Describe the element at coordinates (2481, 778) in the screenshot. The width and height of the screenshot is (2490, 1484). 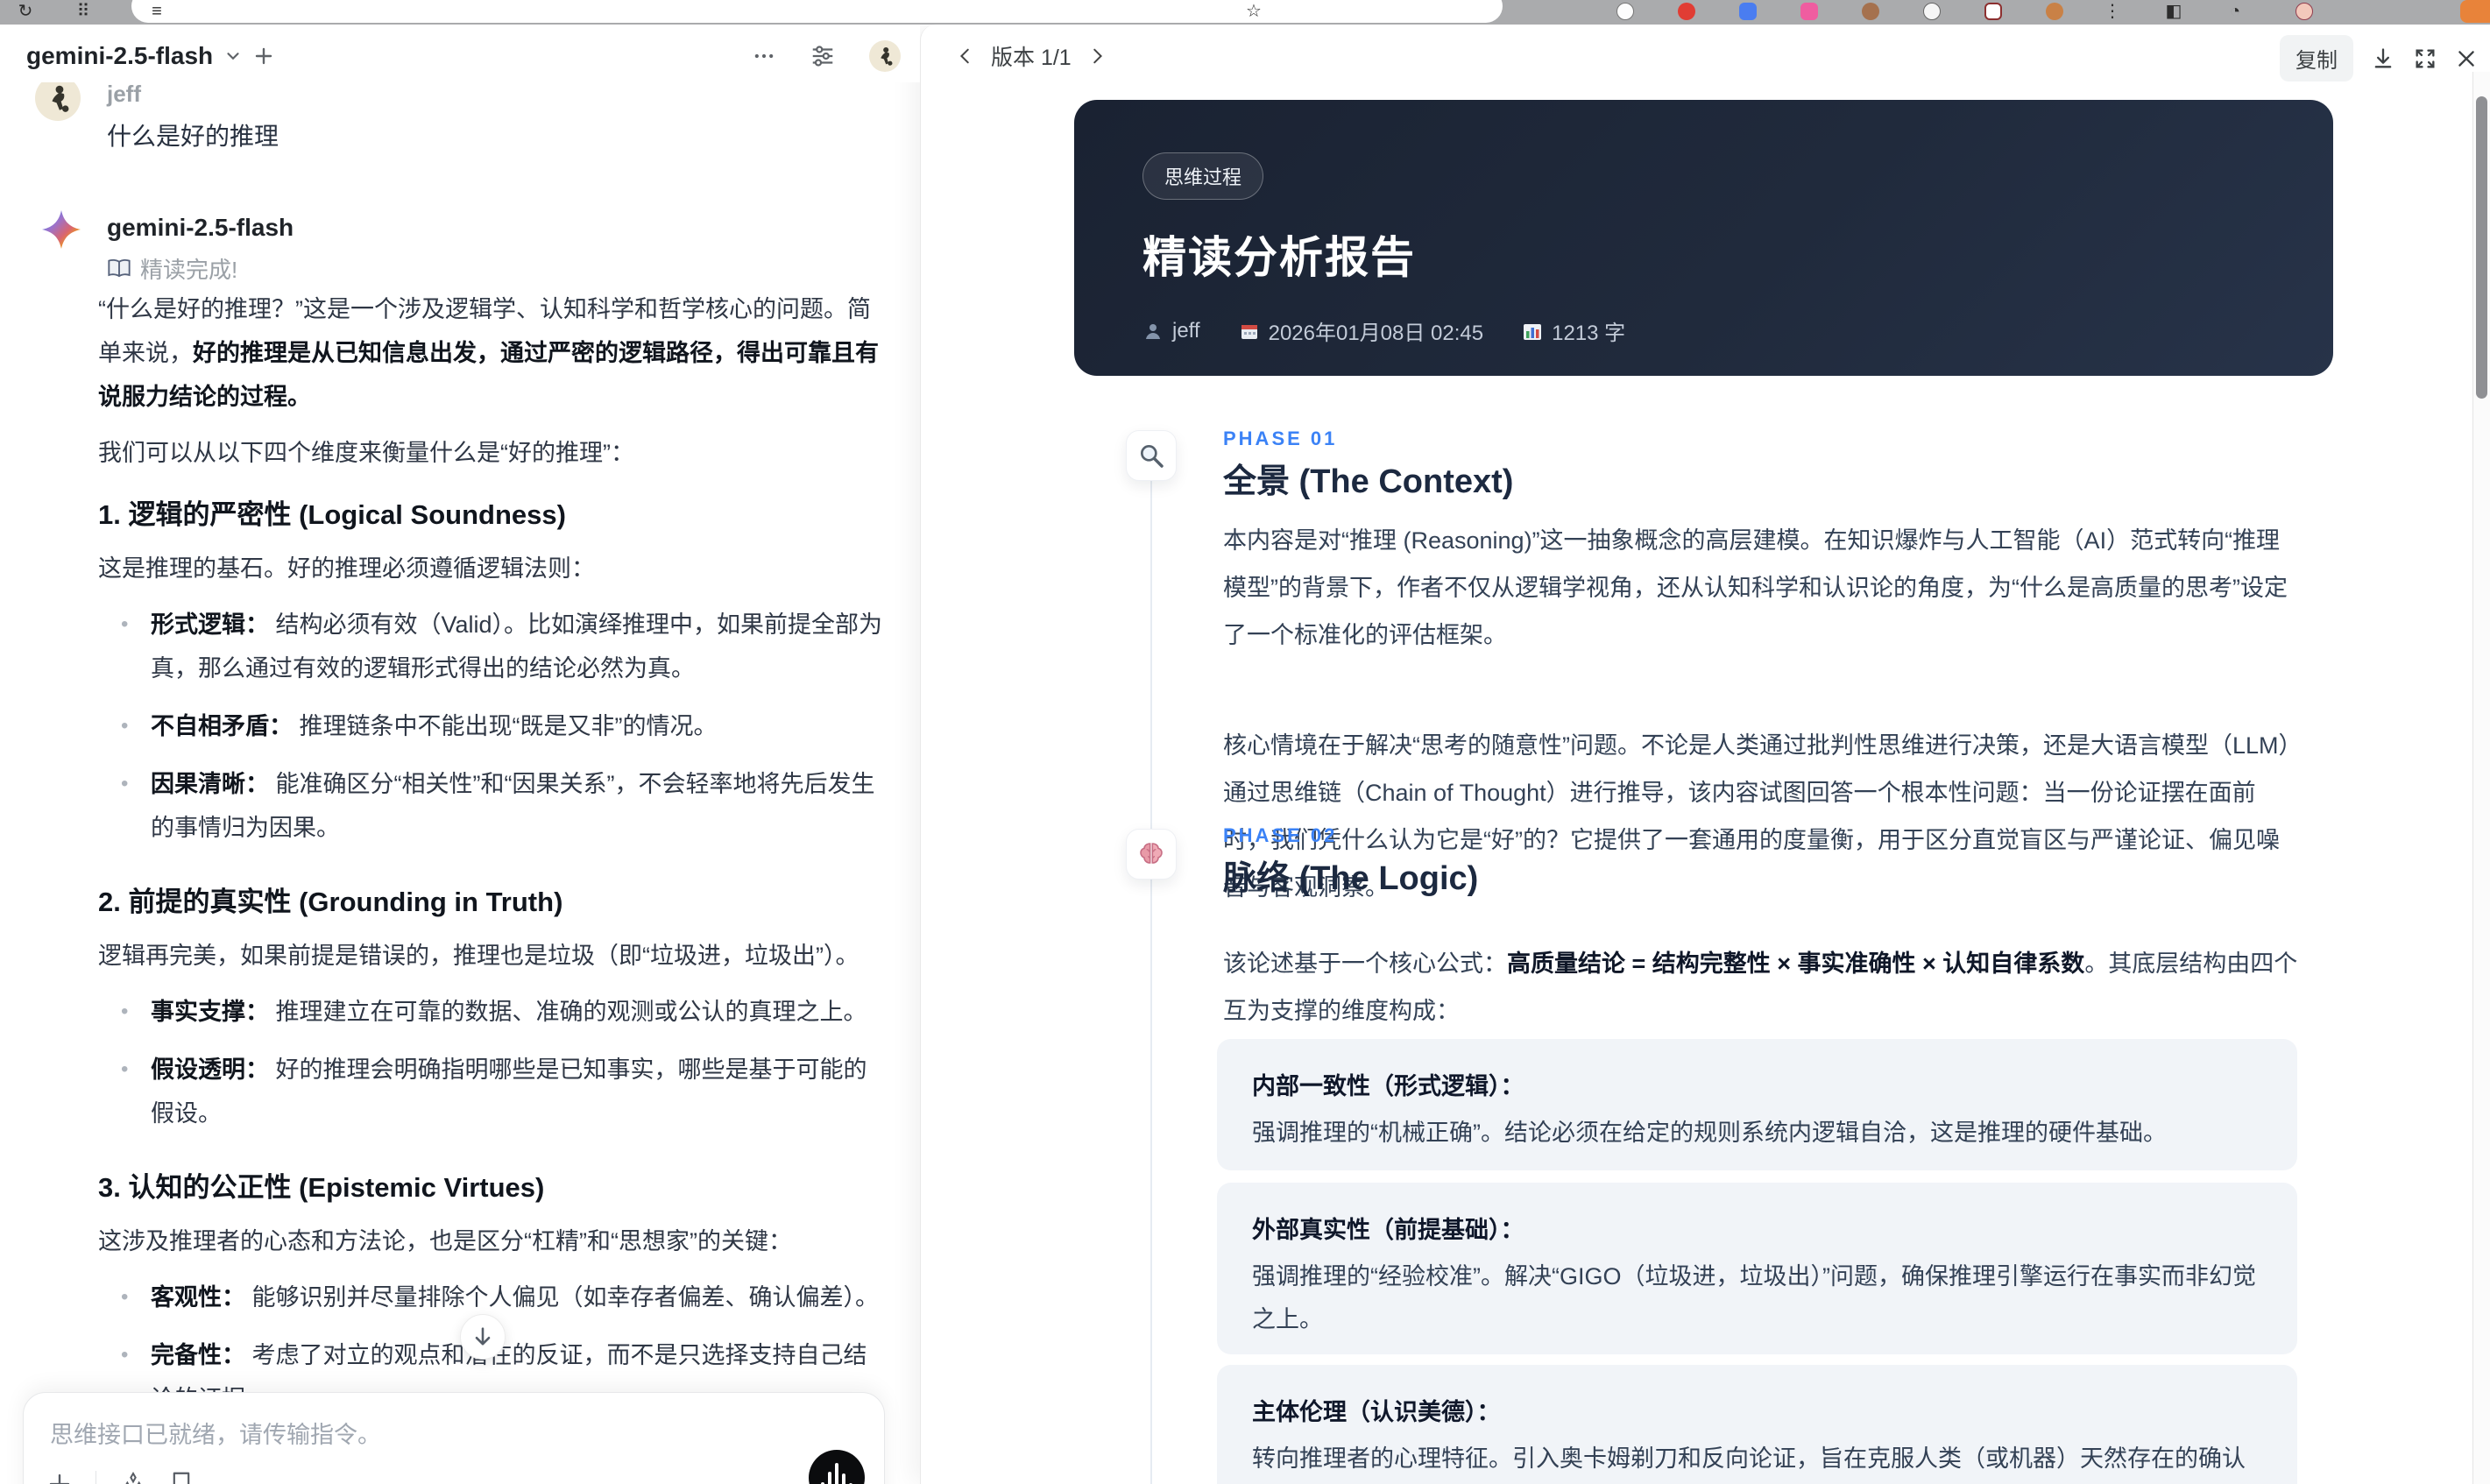
I see `scrollbar-track` at that location.